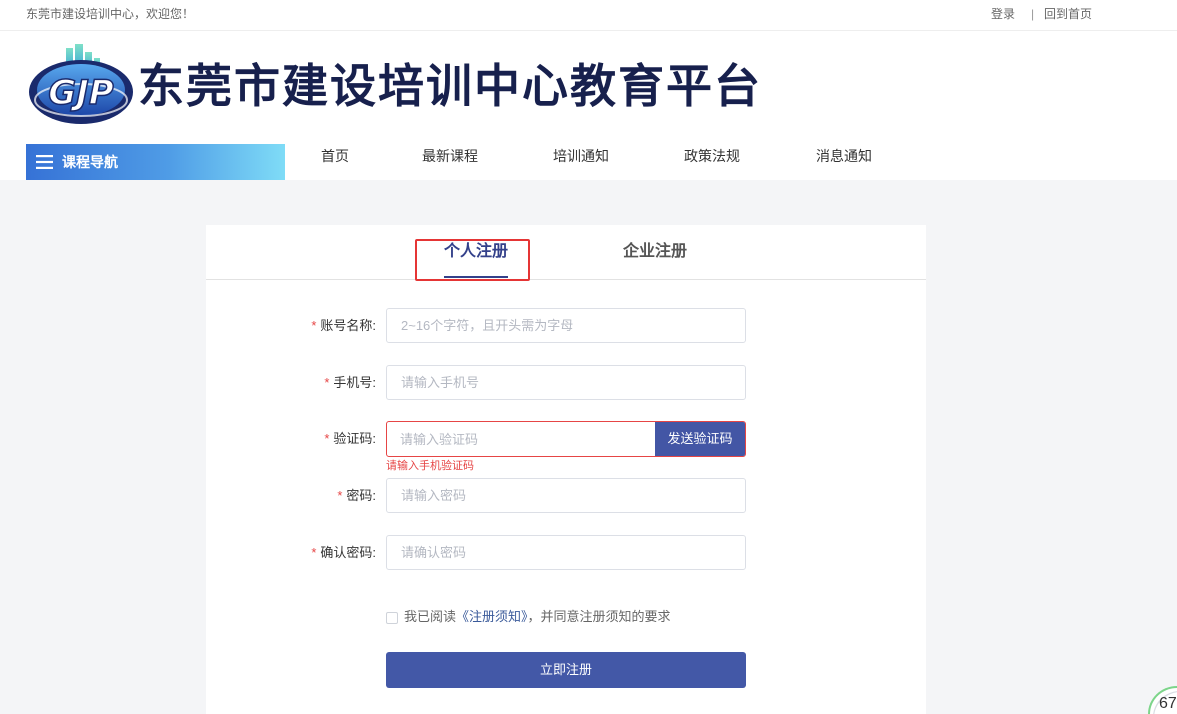  Describe the element at coordinates (430, 466) in the screenshot. I see `code-error-message: 请输入手机验证码` at that location.